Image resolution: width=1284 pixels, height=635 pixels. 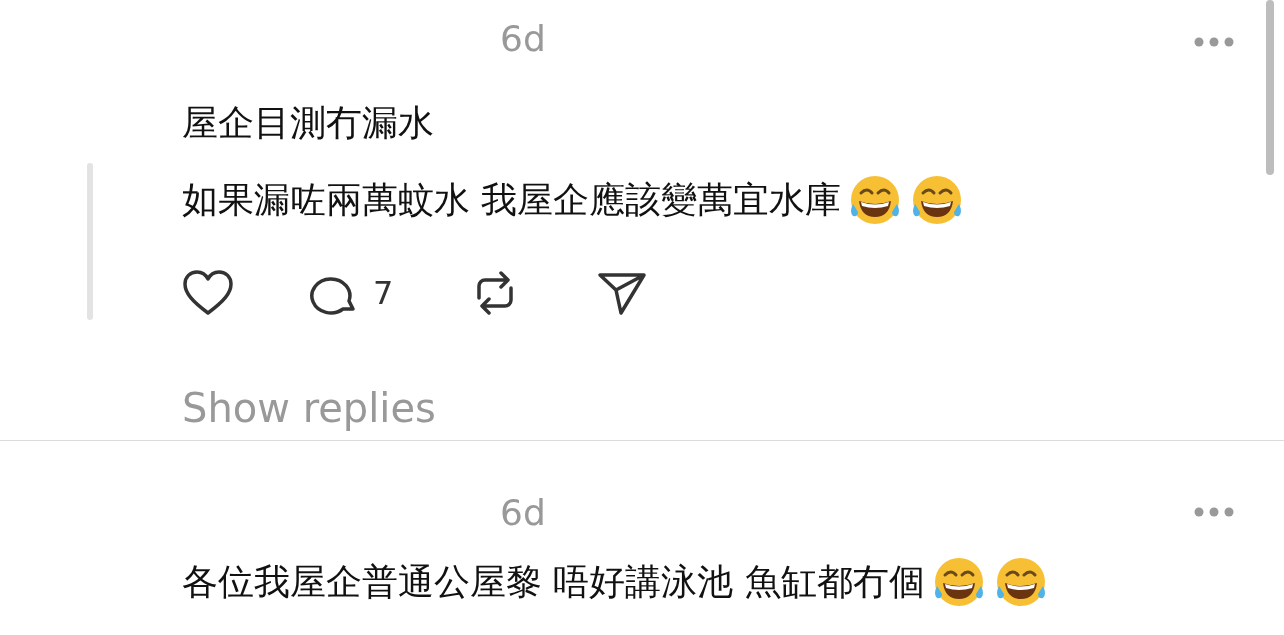 I want to click on show-replies-link: Show replies, so click(x=309, y=408).